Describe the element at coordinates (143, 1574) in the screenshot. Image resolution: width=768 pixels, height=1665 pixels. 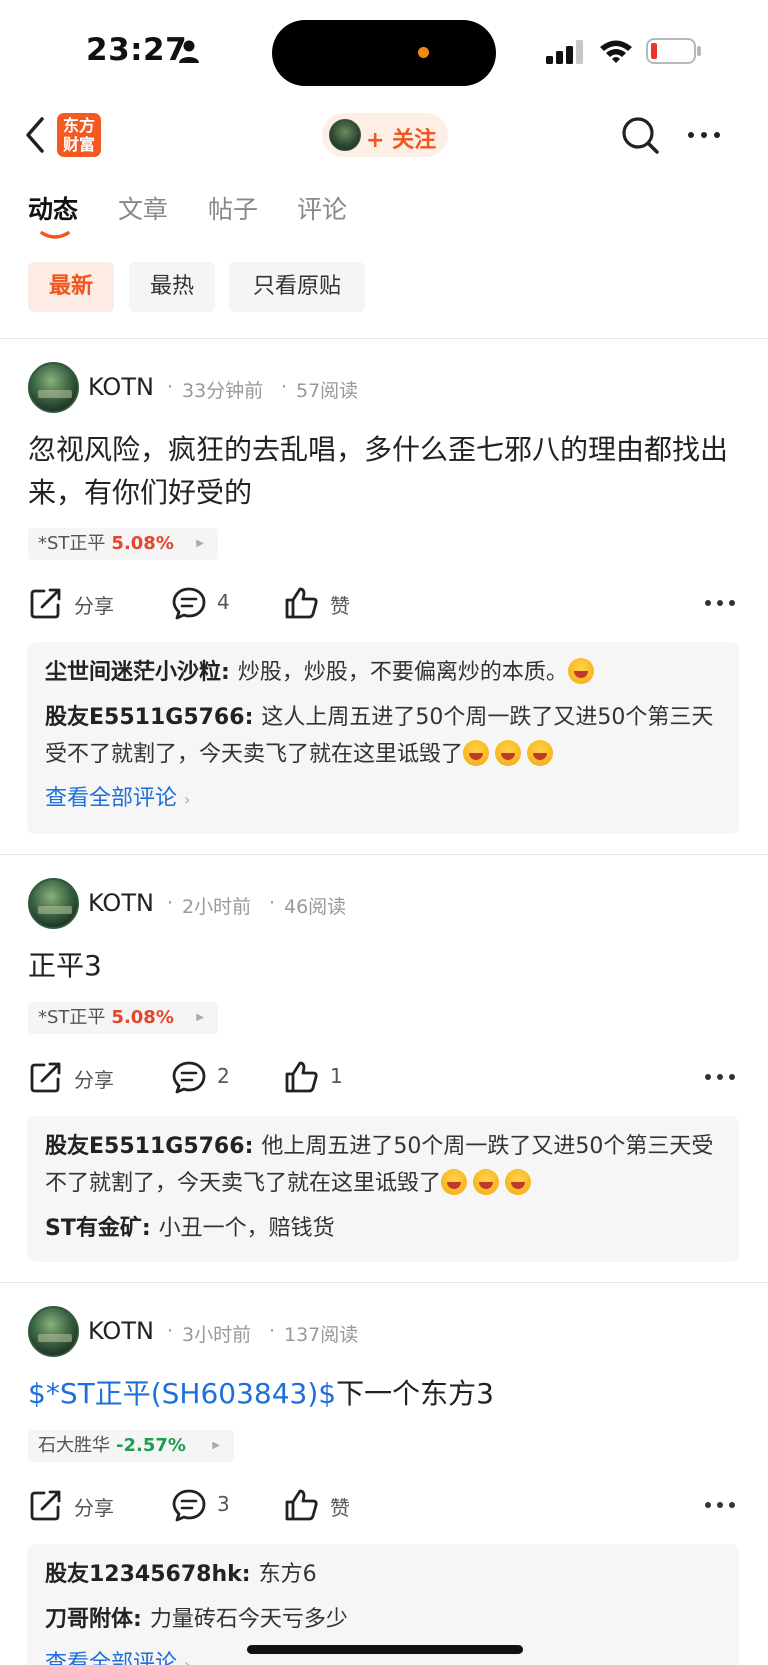
I see `commenter-name: 股友12345678hk` at that location.